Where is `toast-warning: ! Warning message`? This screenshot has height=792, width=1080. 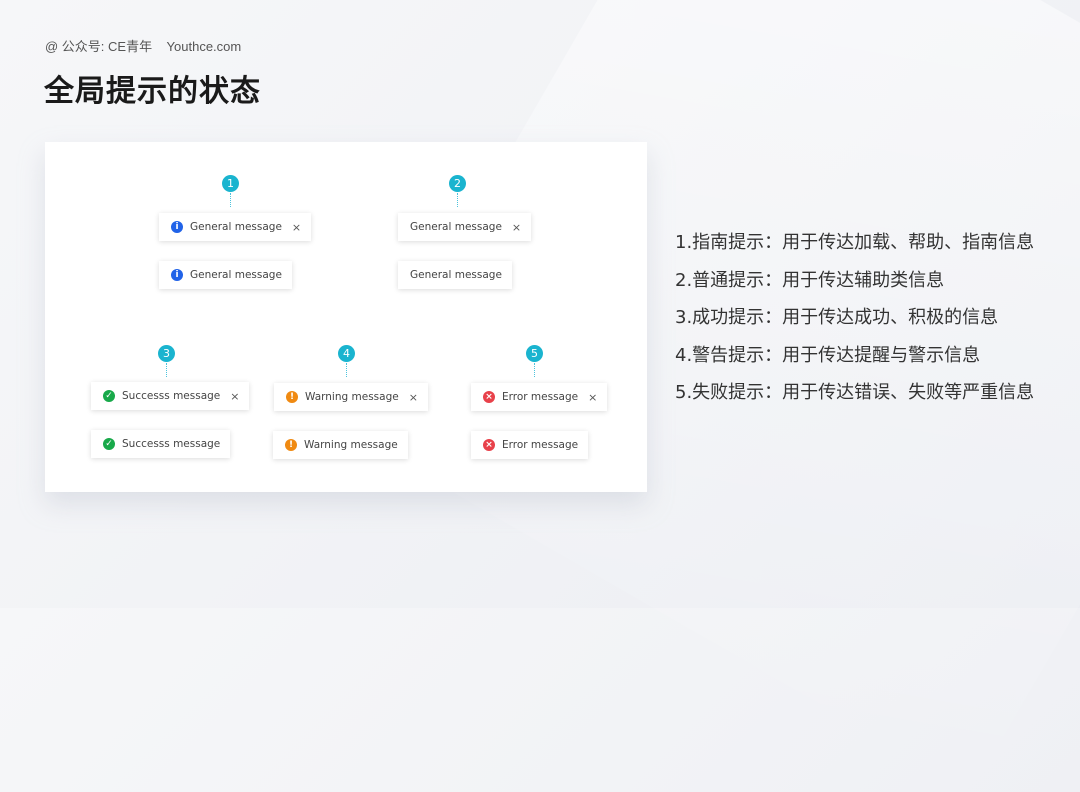
toast-warning: ! Warning message is located at coordinates (340, 445).